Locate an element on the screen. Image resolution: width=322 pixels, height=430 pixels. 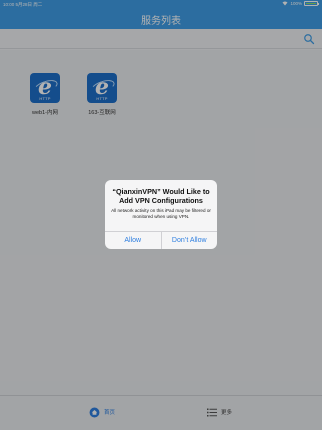
dont-allow-button: Don’t Allow is located at coordinates (189, 240).